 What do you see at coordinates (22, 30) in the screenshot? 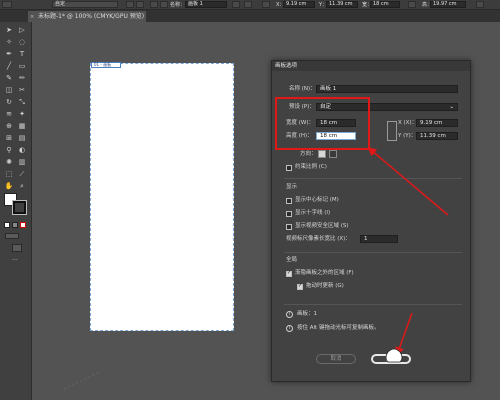
I see `direct-selection-tool-icon: ▷` at bounding box center [22, 30].